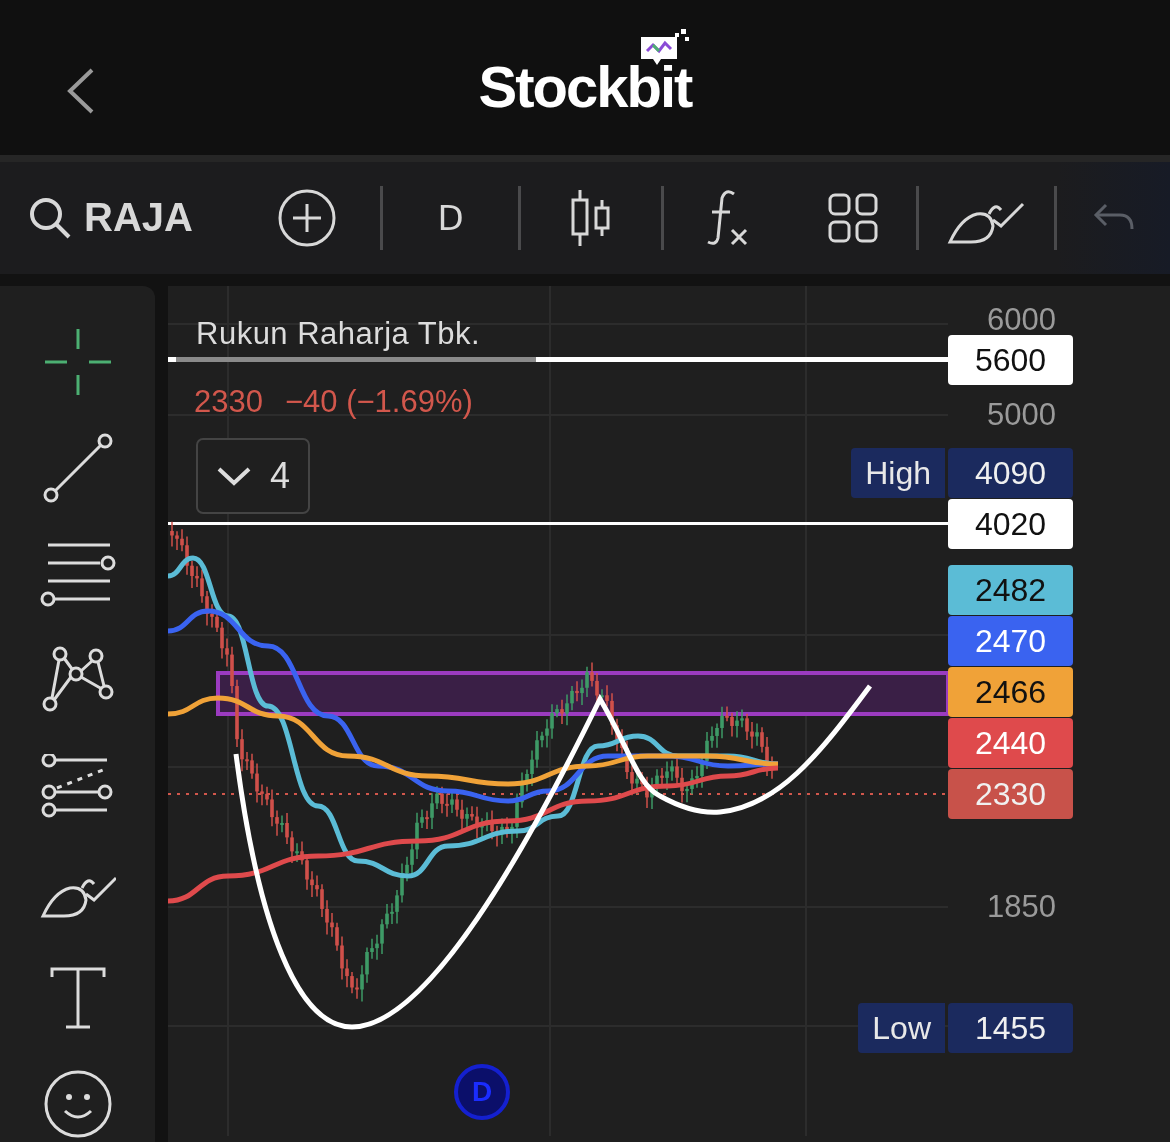 The height and width of the screenshot is (1142, 1170). I want to click on price-tag: 4020, so click(1010, 524).